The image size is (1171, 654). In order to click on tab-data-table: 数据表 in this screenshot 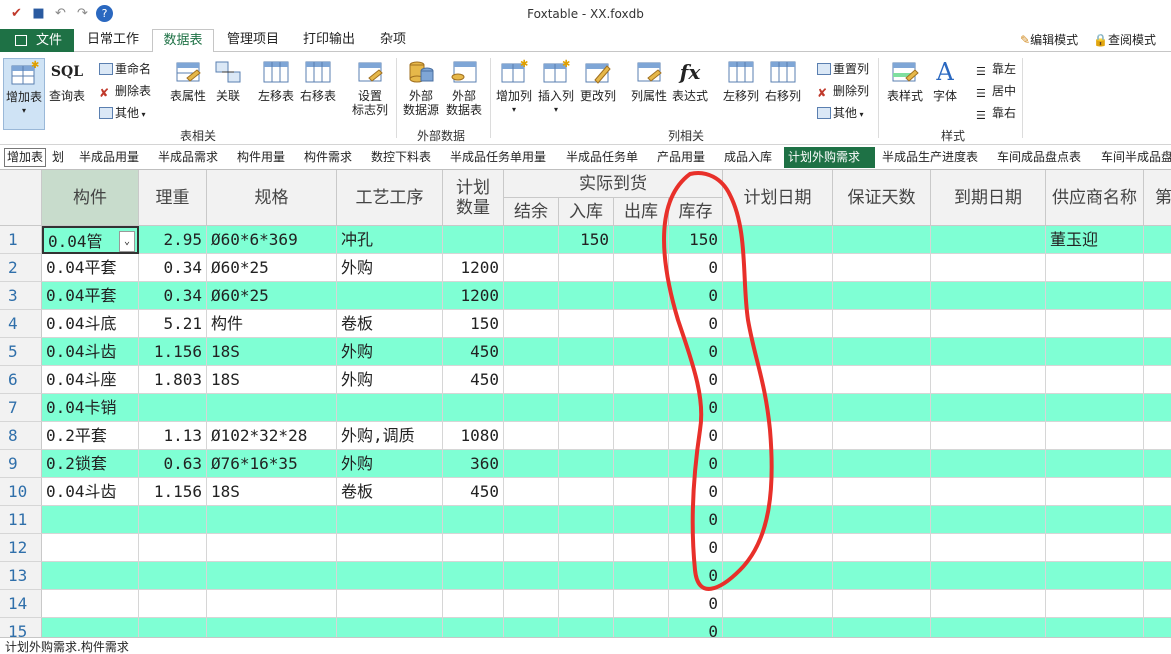, I will do `click(183, 41)`.